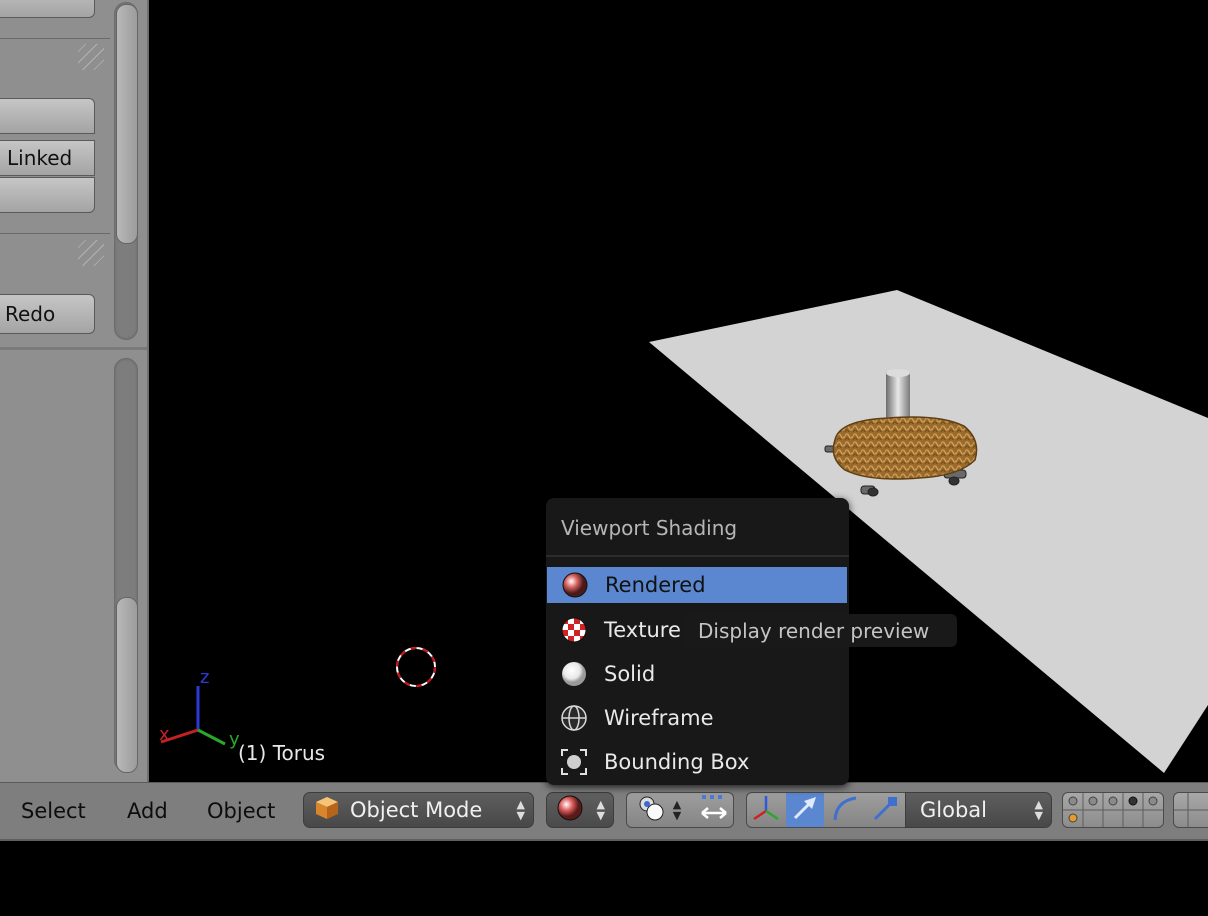  I want to click on shading-option-label: Bounding Box, so click(677, 762).